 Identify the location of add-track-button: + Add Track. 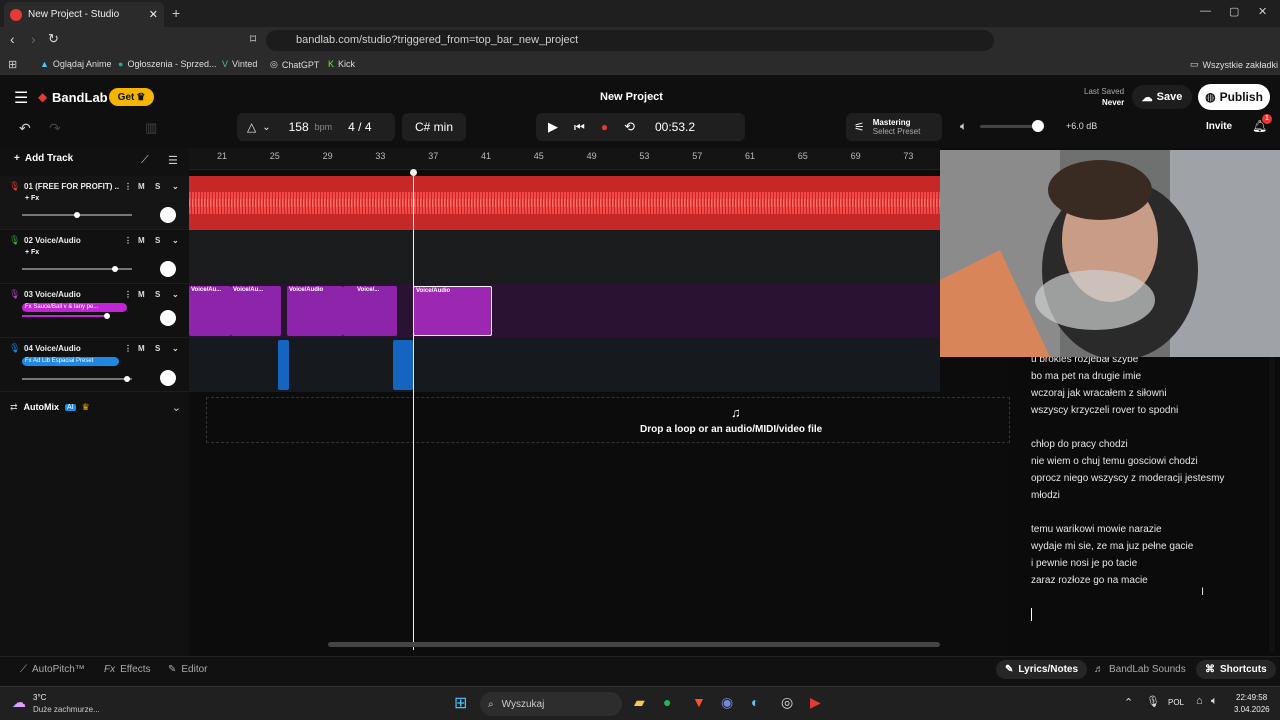
(43, 158).